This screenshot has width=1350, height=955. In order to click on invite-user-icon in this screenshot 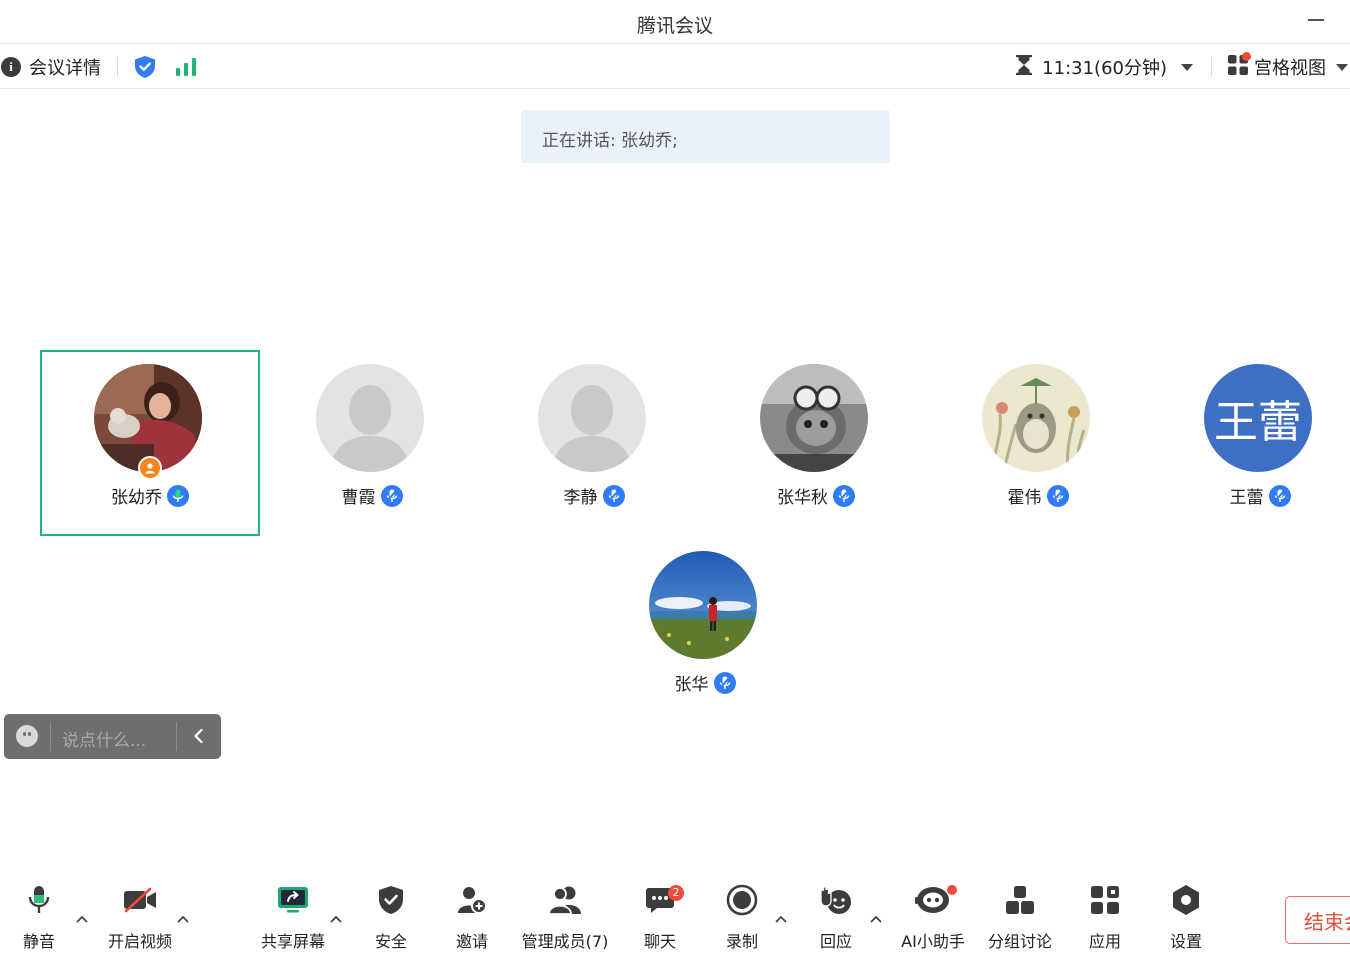, I will do `click(472, 900)`.